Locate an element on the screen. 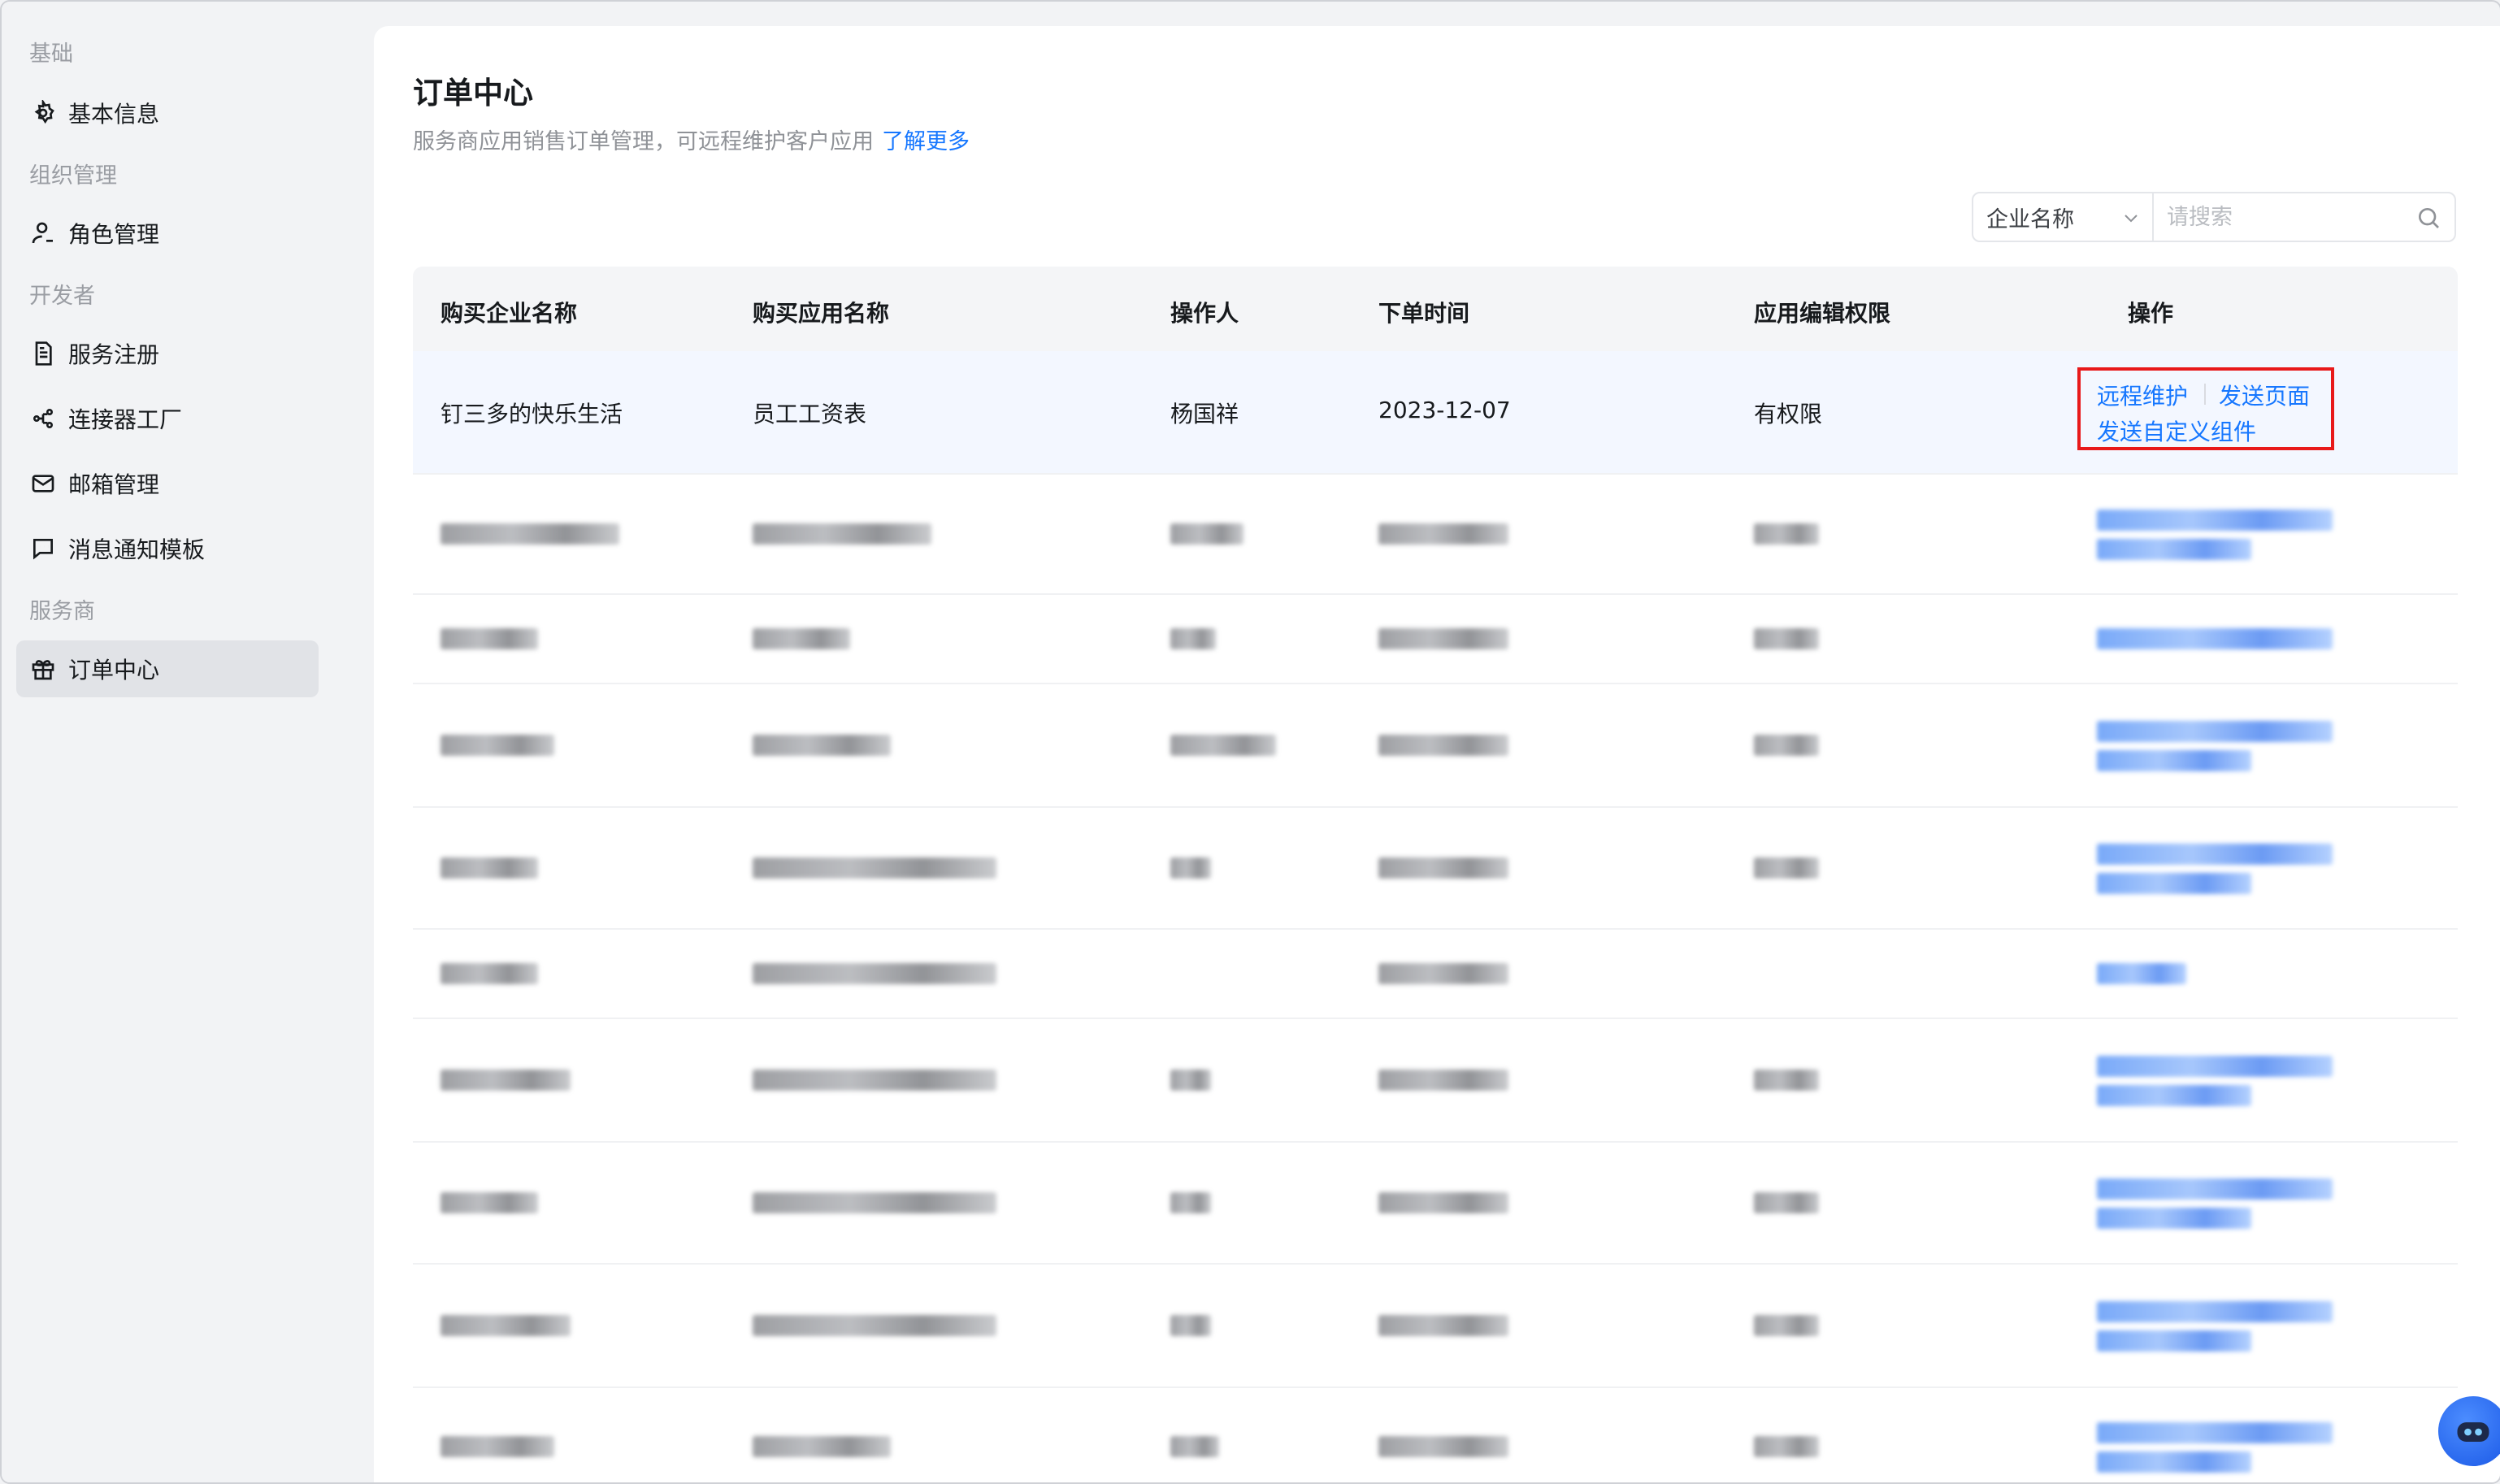  sidebar-item-service-register: 服务注册 is located at coordinates (167, 353).